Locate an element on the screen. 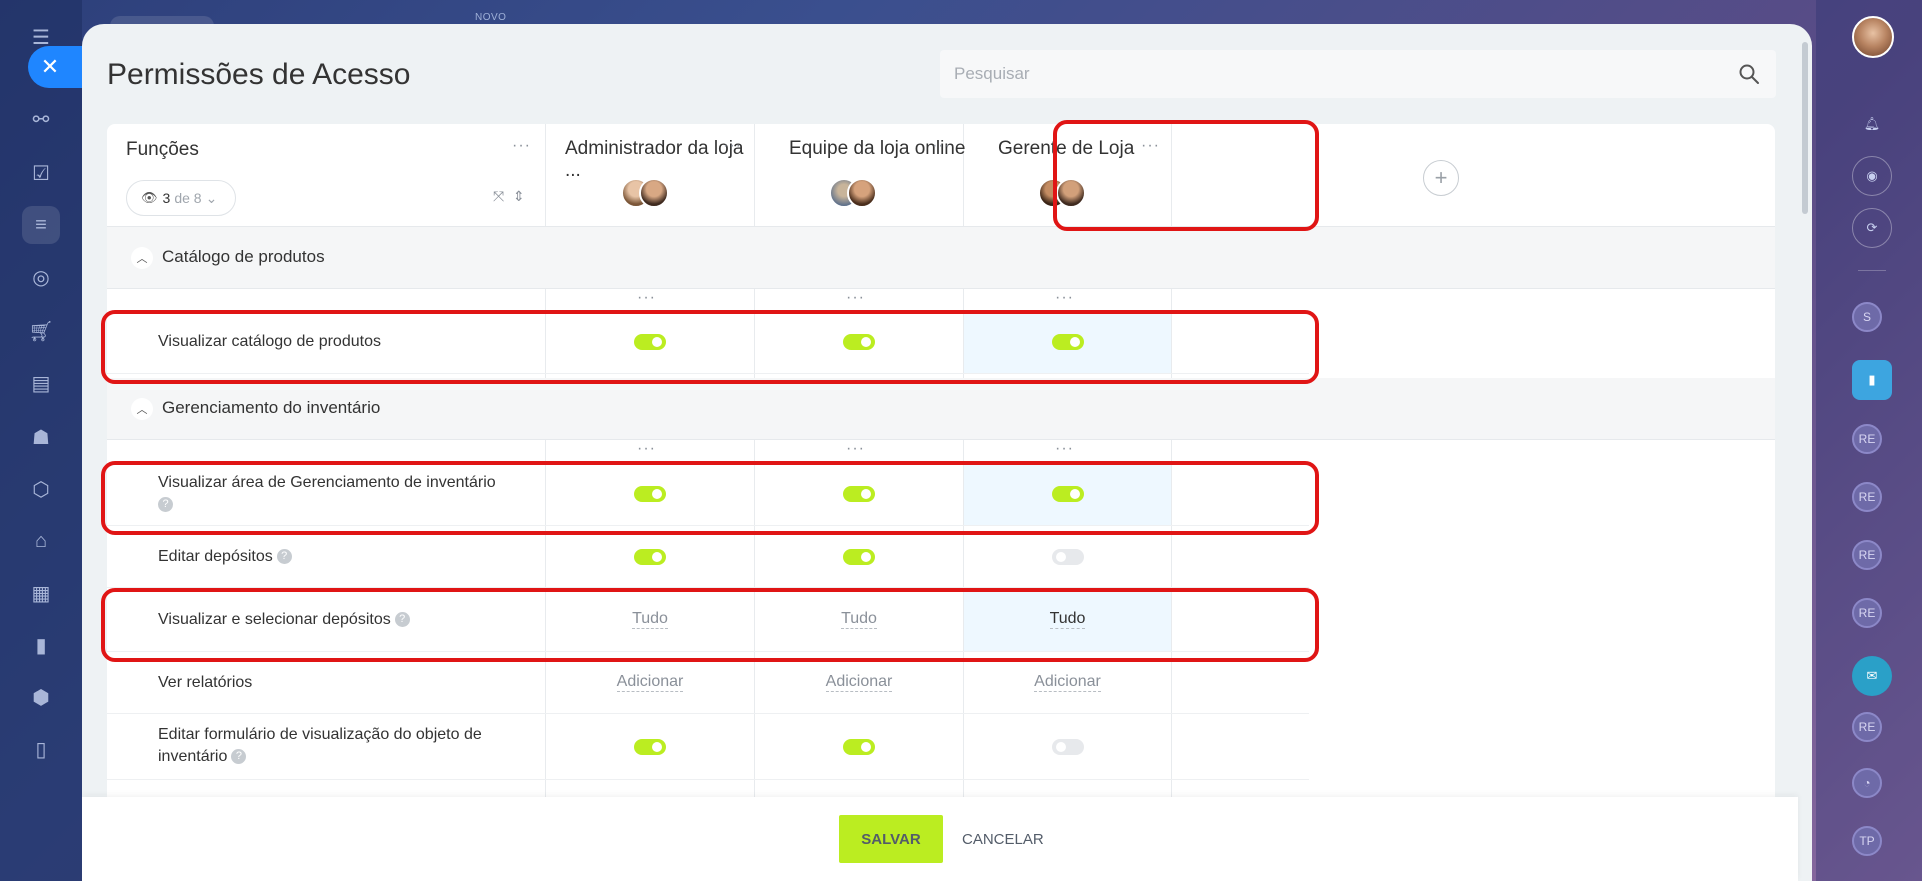  column-avatars-online-team is located at coordinates (857, 195).